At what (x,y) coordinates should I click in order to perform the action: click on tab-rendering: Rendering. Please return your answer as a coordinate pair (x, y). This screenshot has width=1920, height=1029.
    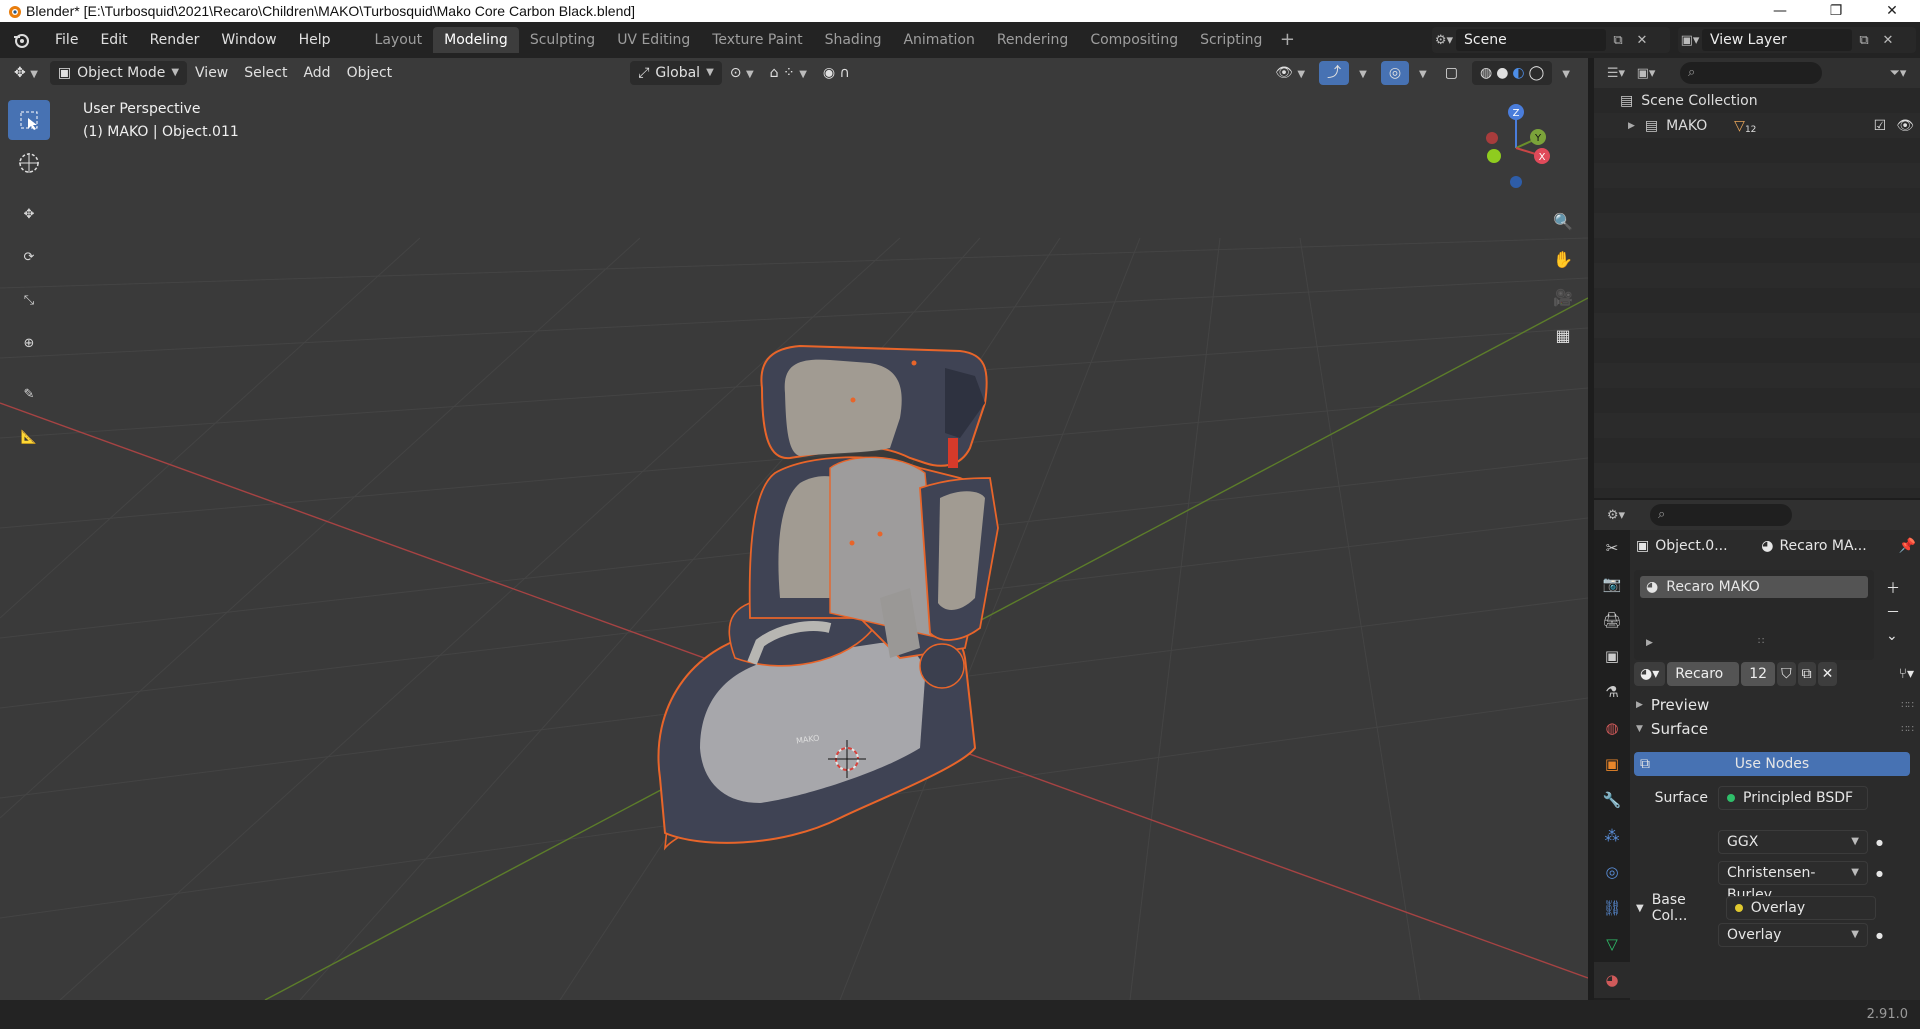
    Looking at the image, I should click on (1033, 40).